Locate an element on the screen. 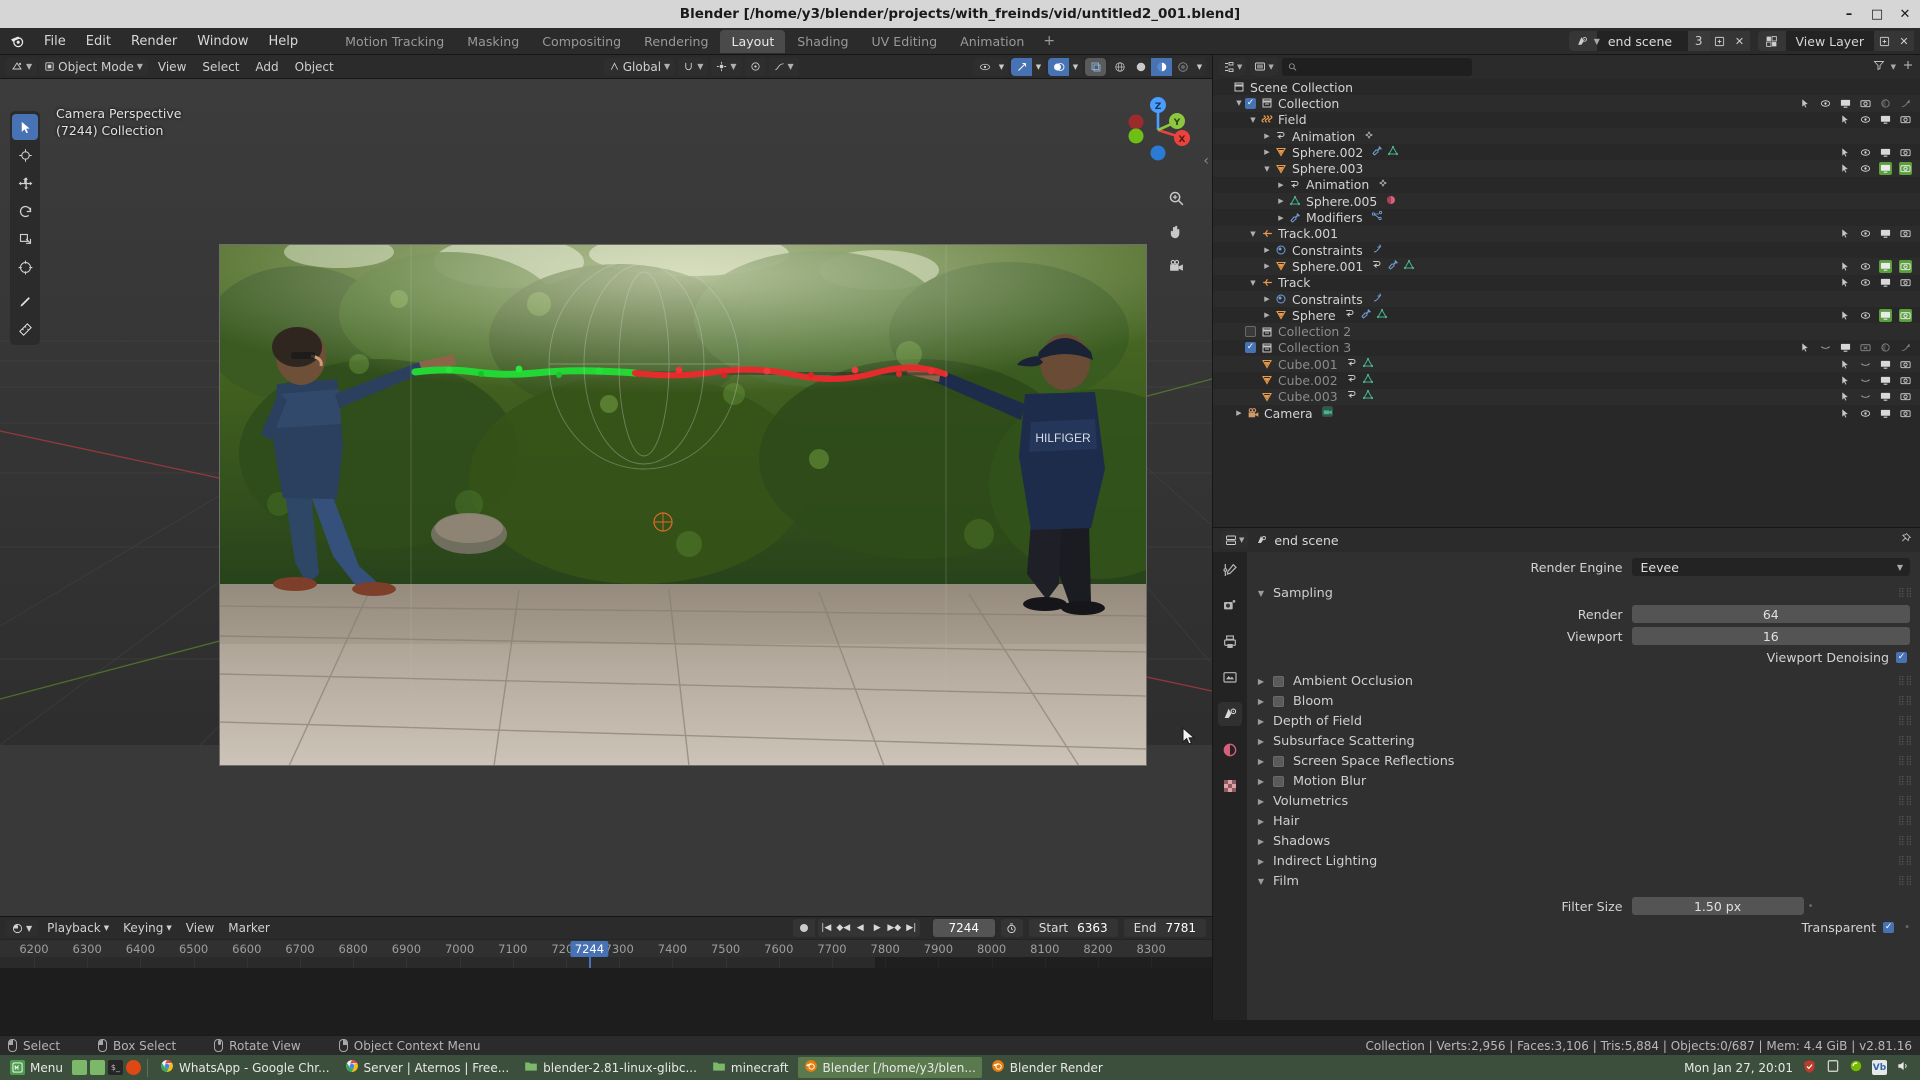 The image size is (1920, 1080). workspace-tab-rendering: Rendering is located at coordinates (676, 41).